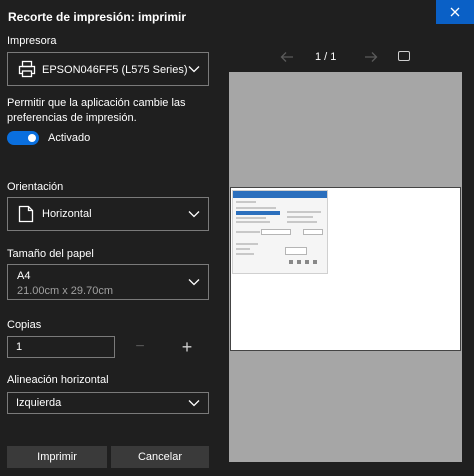 The image size is (474, 476). I want to click on window-title: Recorte de impresión: imprimir, so click(97, 17).